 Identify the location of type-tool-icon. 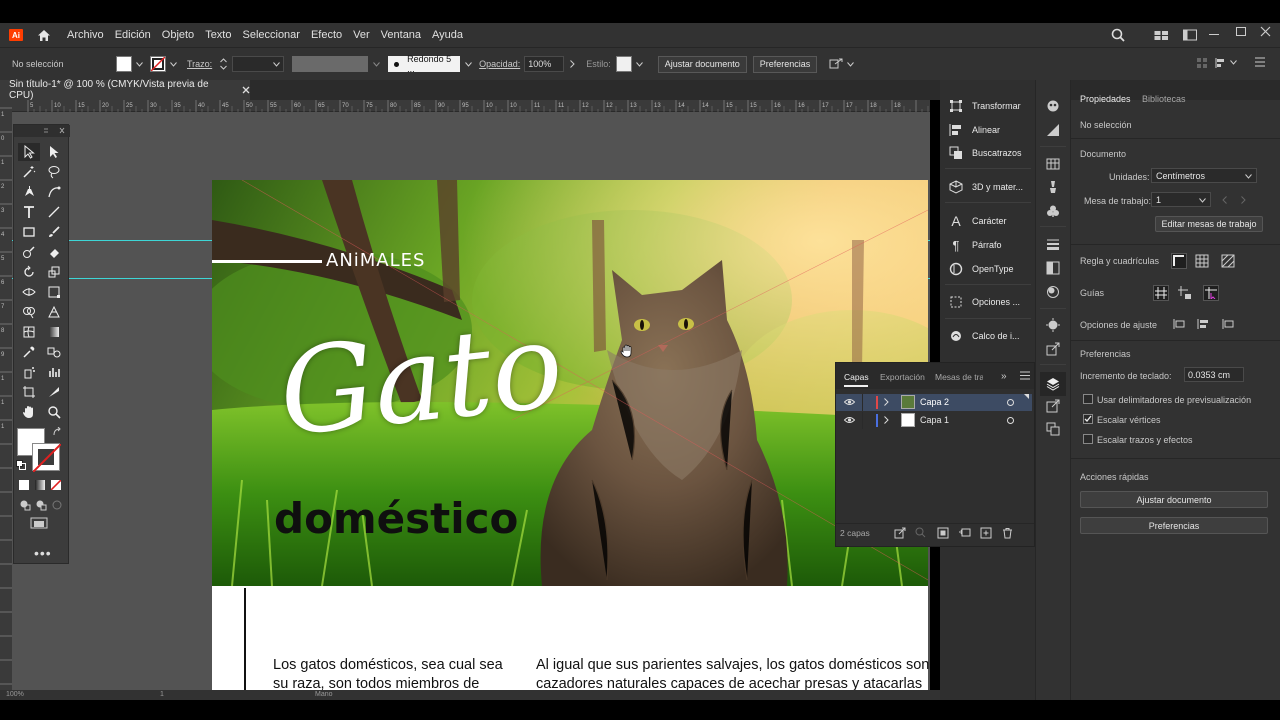
(29, 212).